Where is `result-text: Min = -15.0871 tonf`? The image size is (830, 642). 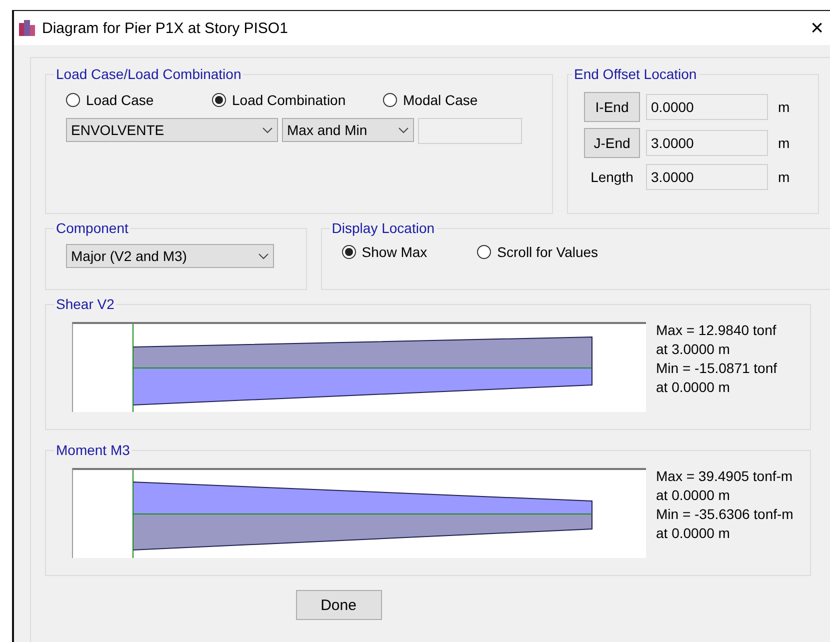
result-text: Min = -15.0871 tonf is located at coordinates (717, 368).